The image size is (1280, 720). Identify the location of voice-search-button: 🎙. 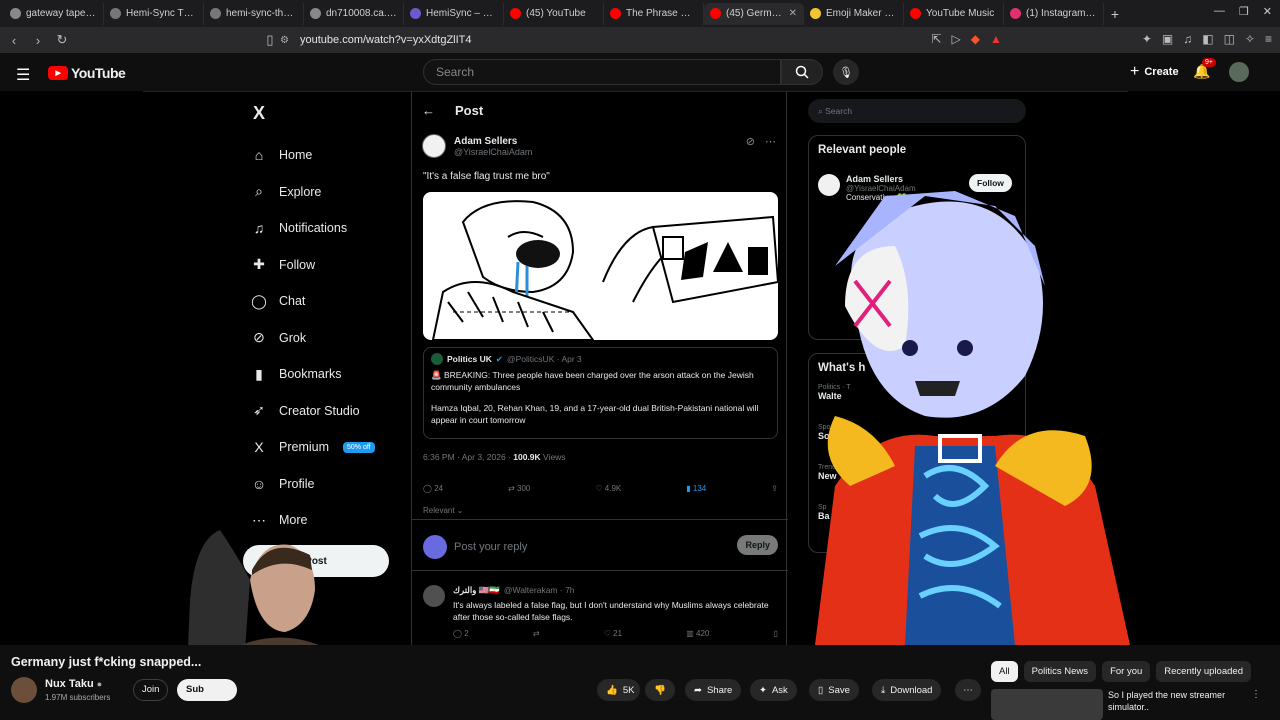
(846, 72).